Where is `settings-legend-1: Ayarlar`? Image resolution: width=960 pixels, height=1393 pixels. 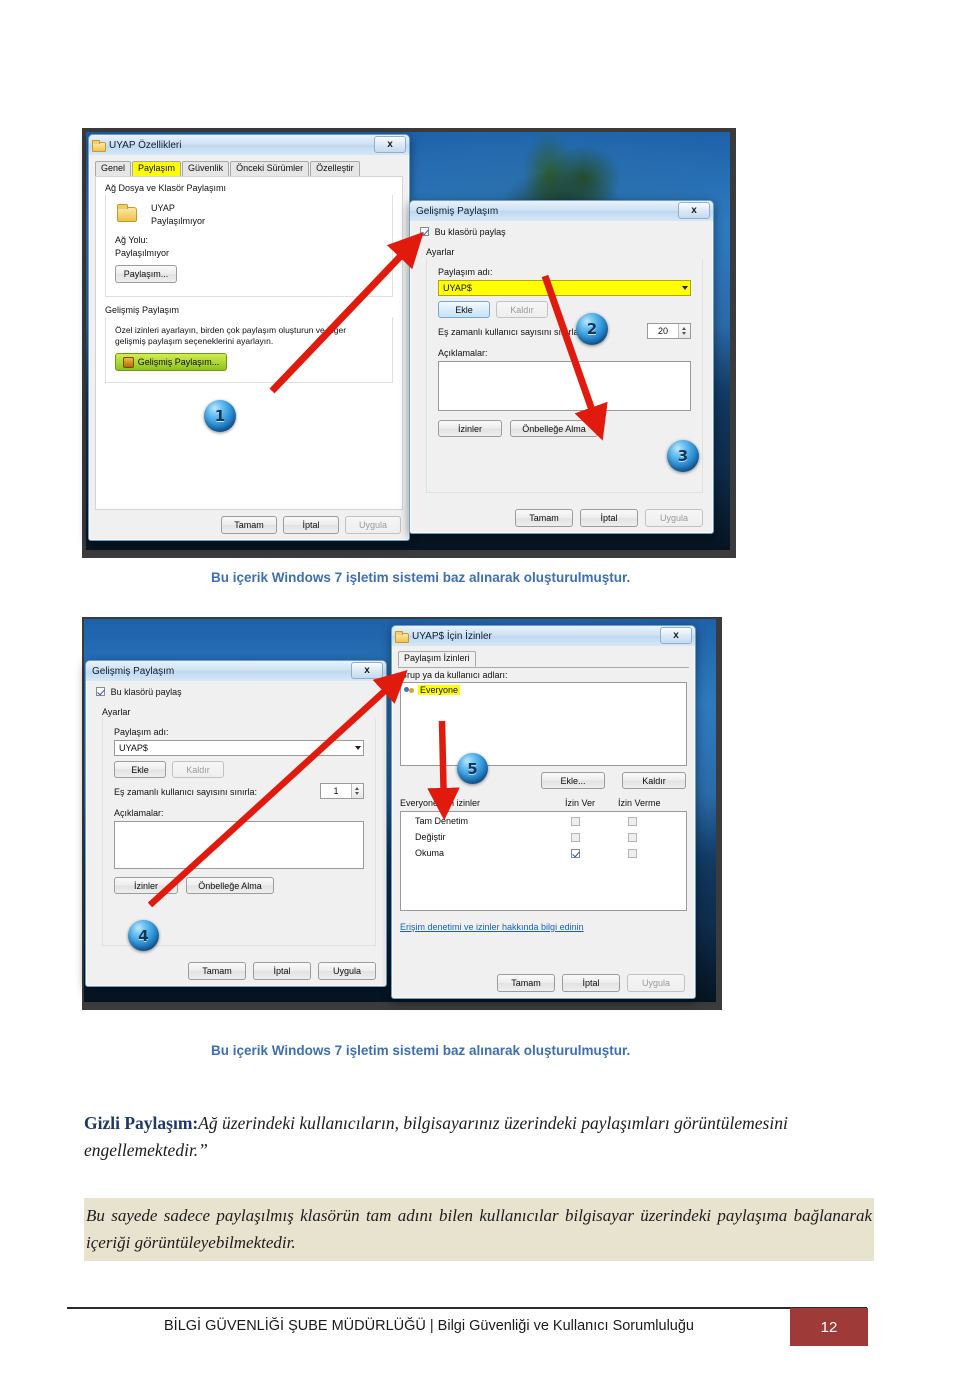 settings-legend-1: Ayarlar is located at coordinates (440, 252).